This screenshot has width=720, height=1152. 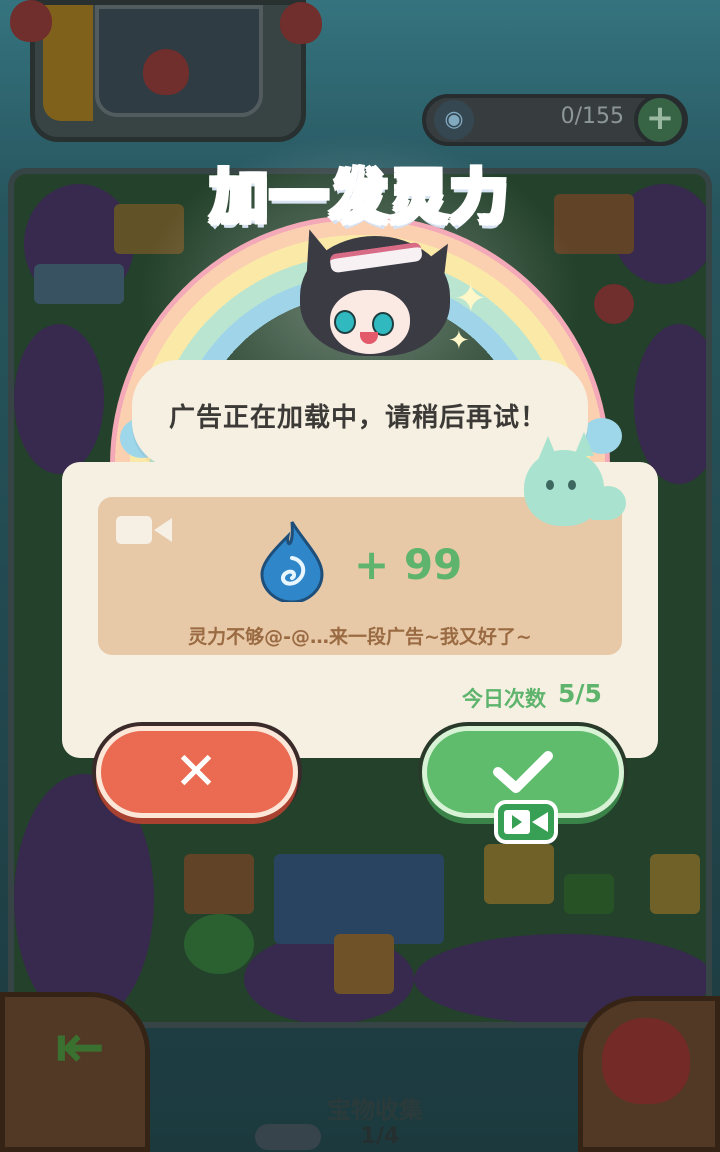 I want to click on close-icon: ✕, so click(x=196, y=772).